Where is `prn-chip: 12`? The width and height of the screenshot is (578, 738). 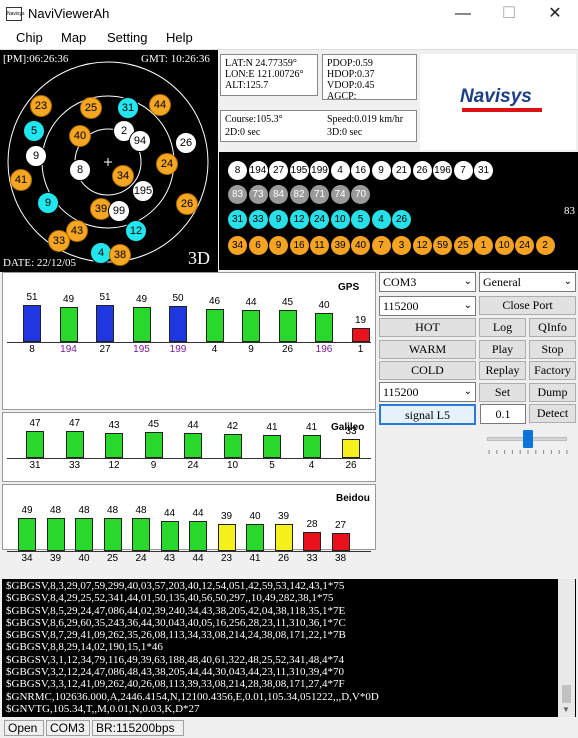 prn-chip: 12 is located at coordinates (299, 219).